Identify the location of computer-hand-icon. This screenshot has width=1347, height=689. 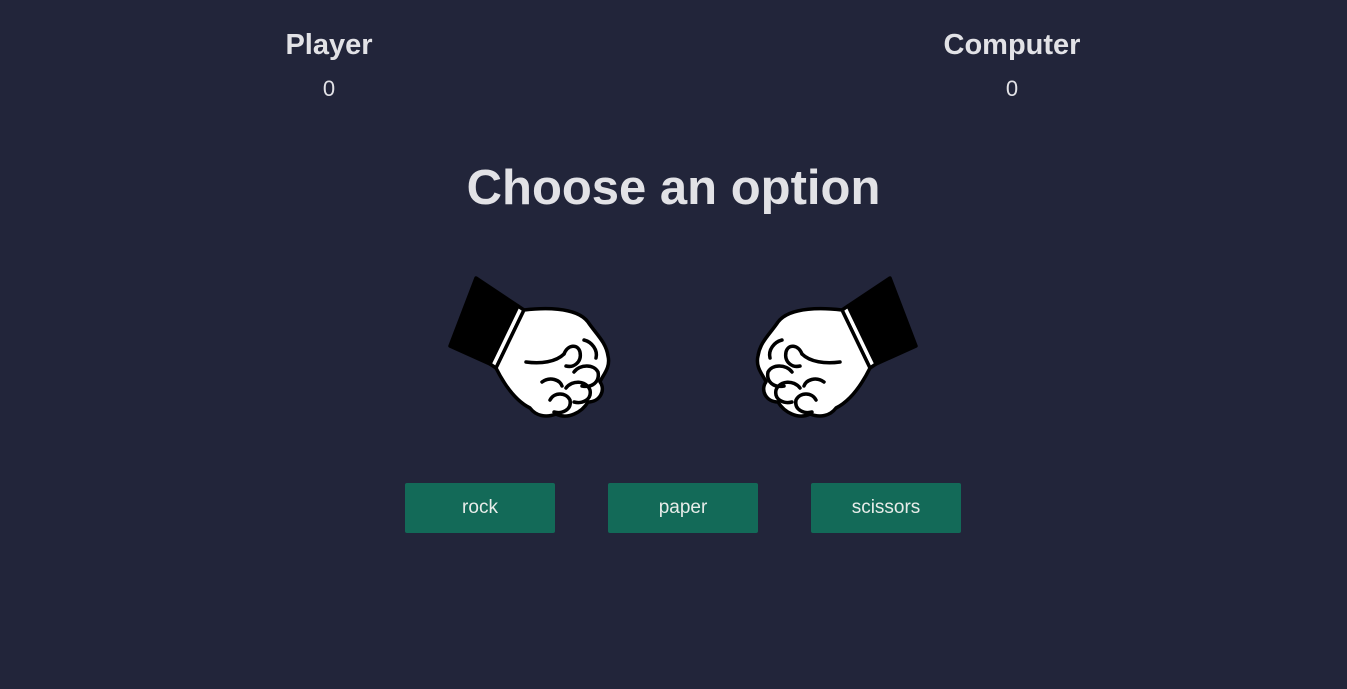
(835, 350).